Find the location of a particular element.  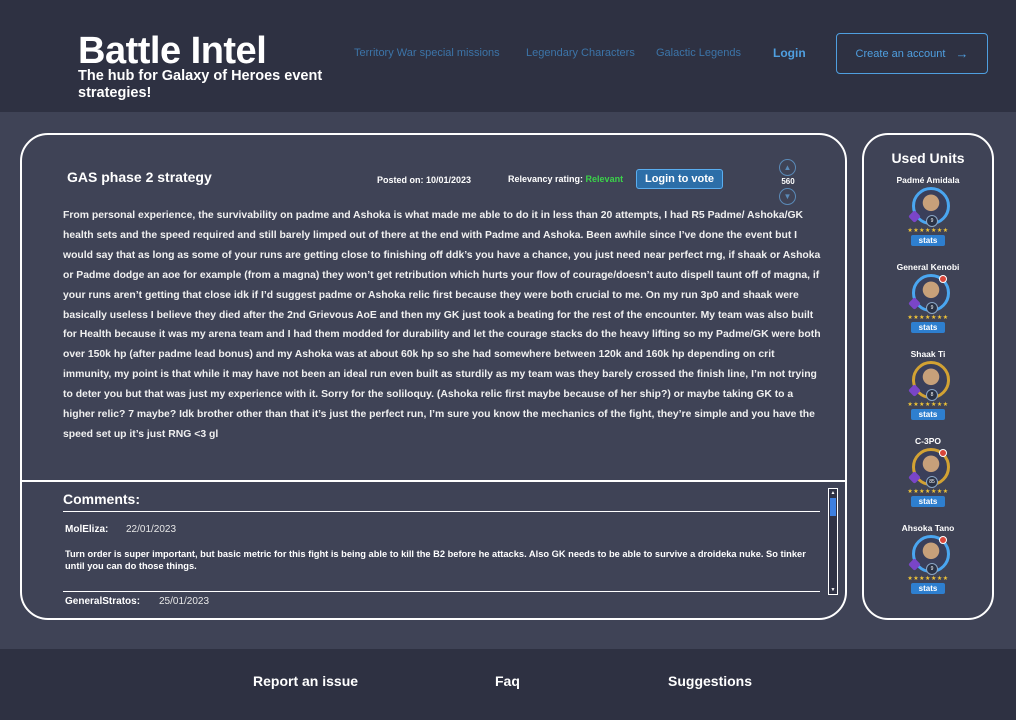

unit-name: Ahsoka Tano is located at coordinates (928, 528).